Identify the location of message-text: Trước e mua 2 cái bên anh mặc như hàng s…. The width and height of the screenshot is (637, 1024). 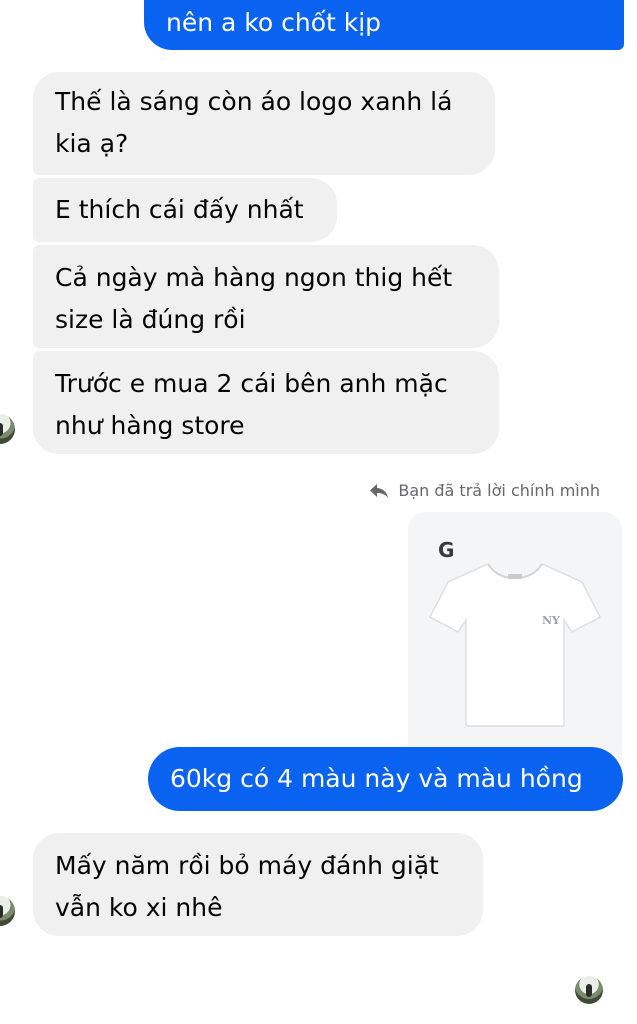
(251, 404).